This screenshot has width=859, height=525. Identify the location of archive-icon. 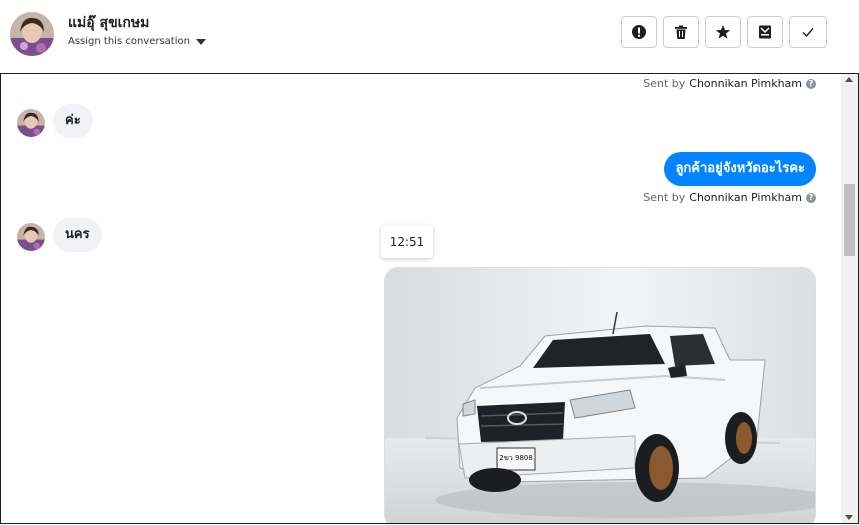
(765, 32).